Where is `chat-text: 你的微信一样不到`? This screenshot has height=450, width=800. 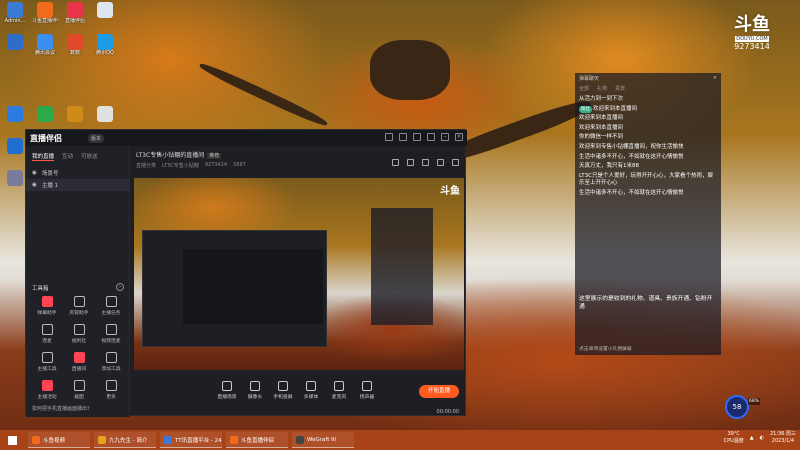
chat-text: 你的微信一样不到 is located at coordinates (601, 137).